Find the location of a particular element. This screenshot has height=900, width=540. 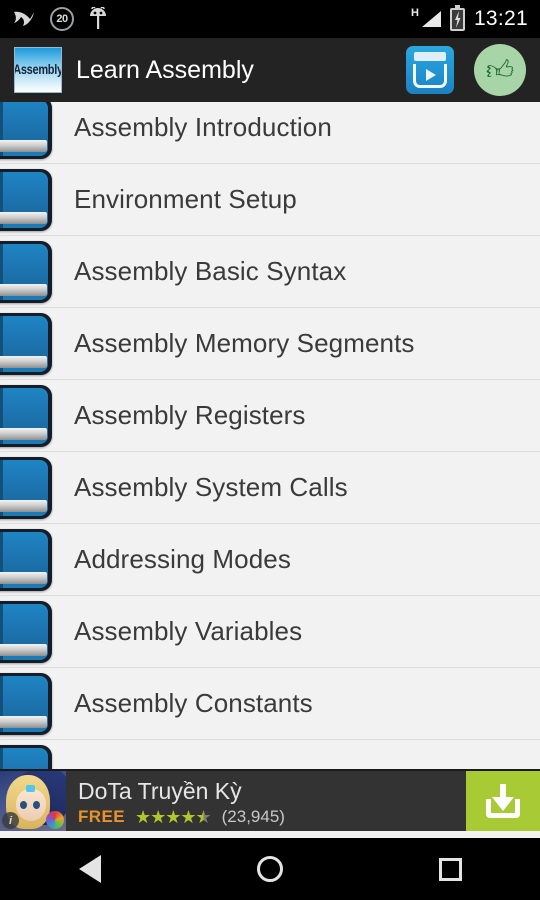

list-item: Environment Setup is located at coordinates (270, 200).